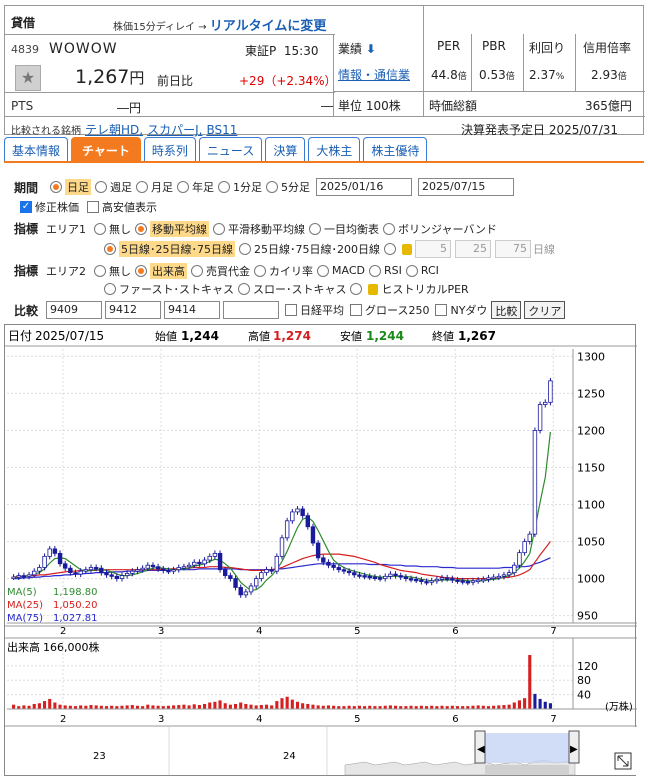 The image size is (648, 780). I want to click on tab-benefits: 株主優待, so click(395, 149).